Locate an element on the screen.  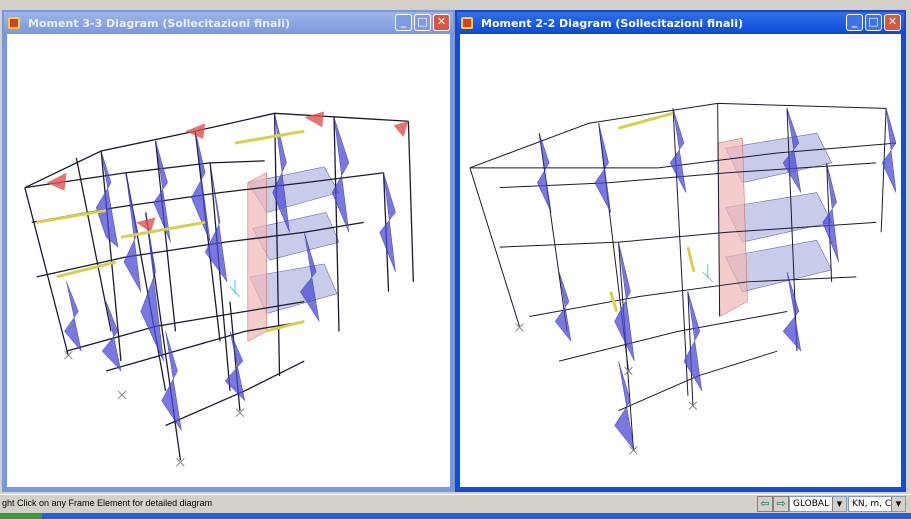
nav-prev-button: ⇦ is located at coordinates (765, 504).